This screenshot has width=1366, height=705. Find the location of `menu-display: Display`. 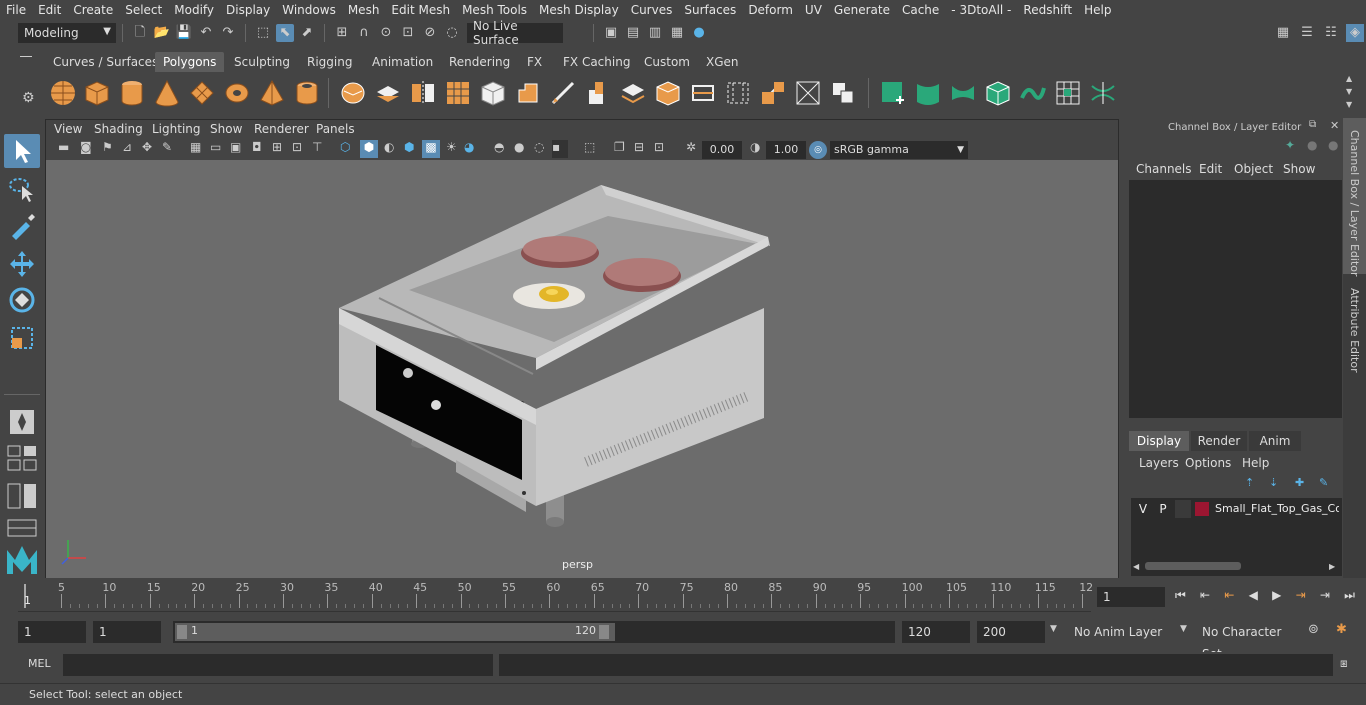

menu-display: Display is located at coordinates (248, 10).